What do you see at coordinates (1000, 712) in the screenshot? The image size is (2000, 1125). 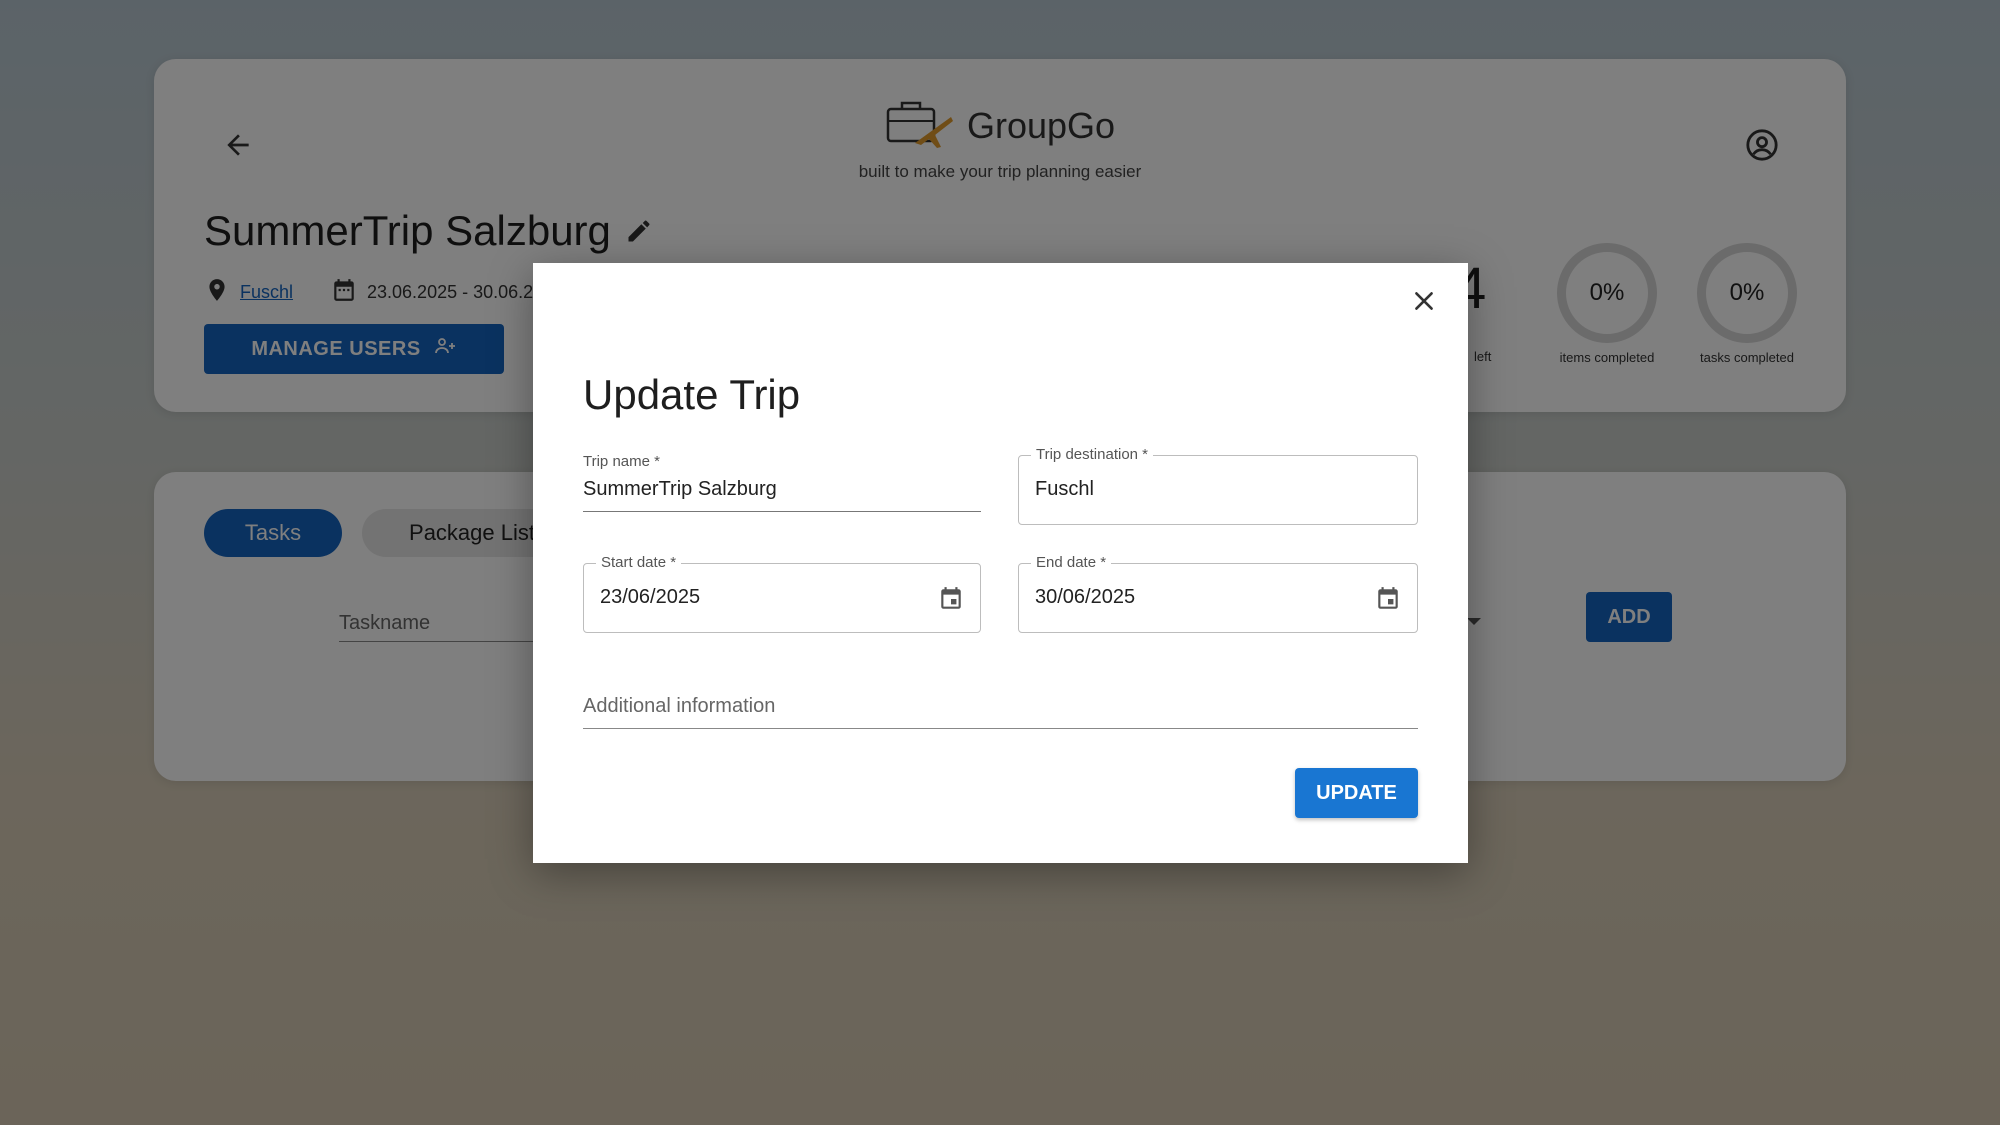 I see `additional-info-input: Additional information` at bounding box center [1000, 712].